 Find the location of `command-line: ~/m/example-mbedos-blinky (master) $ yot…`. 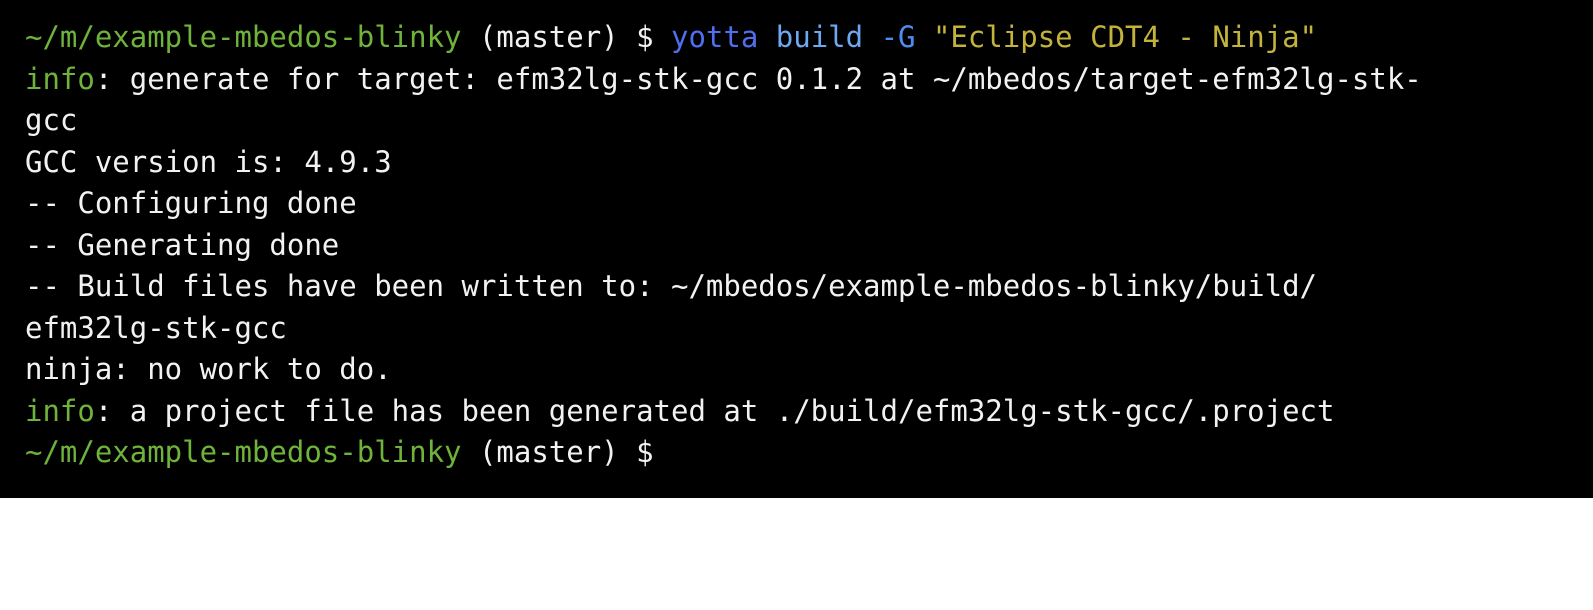

command-line: ~/m/example-mbedos-blinky (master) $ yot… is located at coordinates (809, 38).